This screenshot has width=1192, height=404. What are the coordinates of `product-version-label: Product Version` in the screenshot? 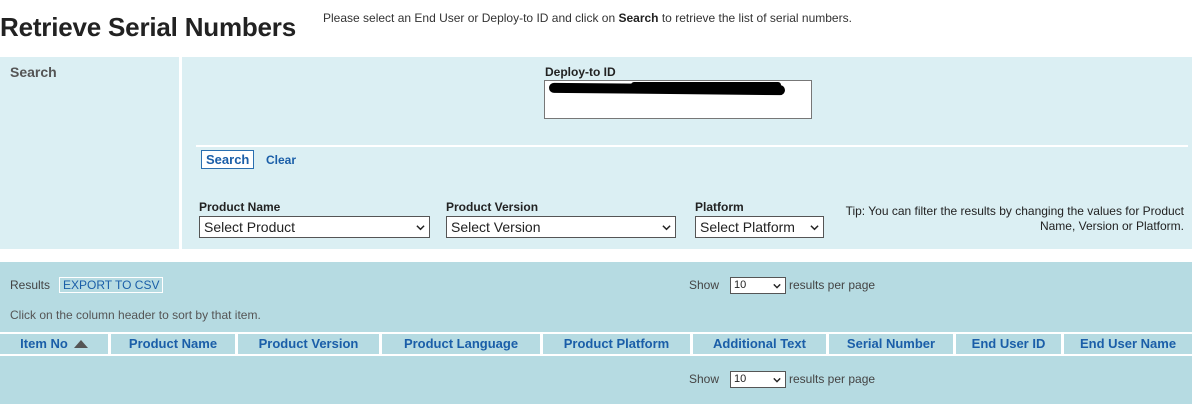 It's located at (492, 207).